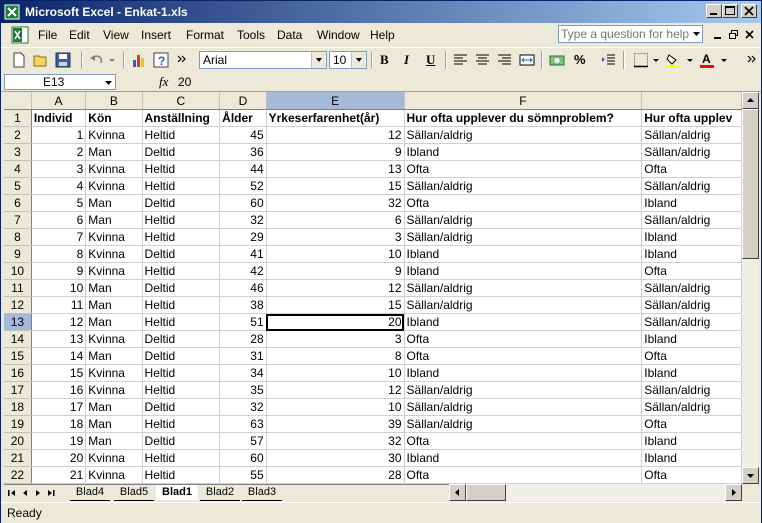 The image size is (762, 523). Describe the element at coordinates (18, 135) in the screenshot. I see `row-header: 2` at that location.